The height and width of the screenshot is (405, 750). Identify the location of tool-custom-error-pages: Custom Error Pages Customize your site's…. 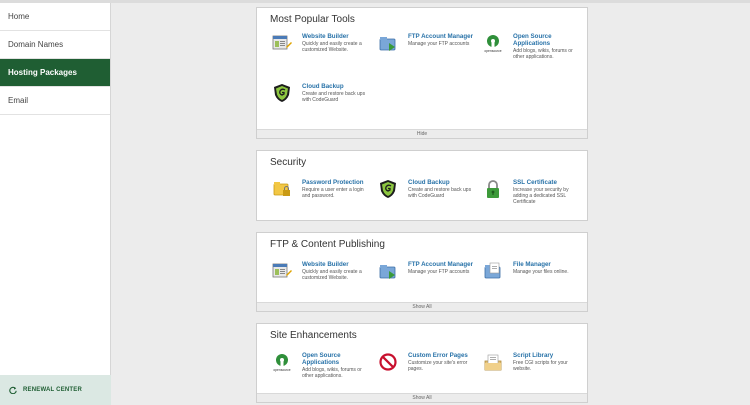
(428, 362).